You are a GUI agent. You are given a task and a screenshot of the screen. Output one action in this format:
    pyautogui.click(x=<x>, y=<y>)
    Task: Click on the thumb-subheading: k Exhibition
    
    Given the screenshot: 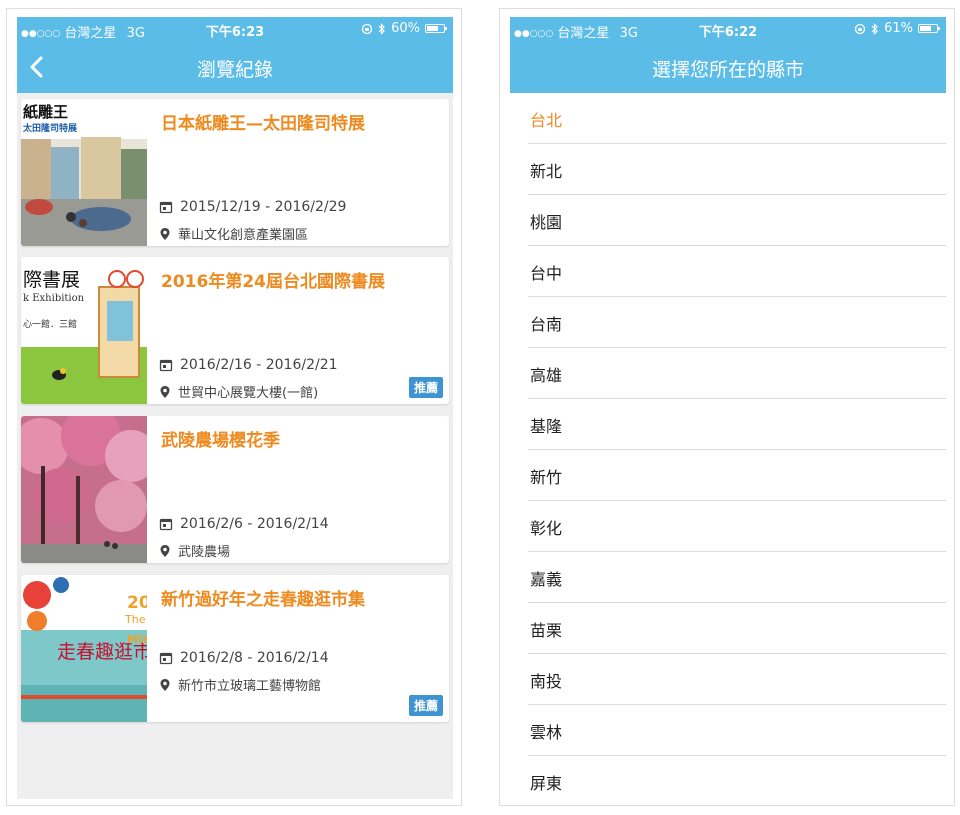 What is the action you would take?
    pyautogui.click(x=54, y=298)
    